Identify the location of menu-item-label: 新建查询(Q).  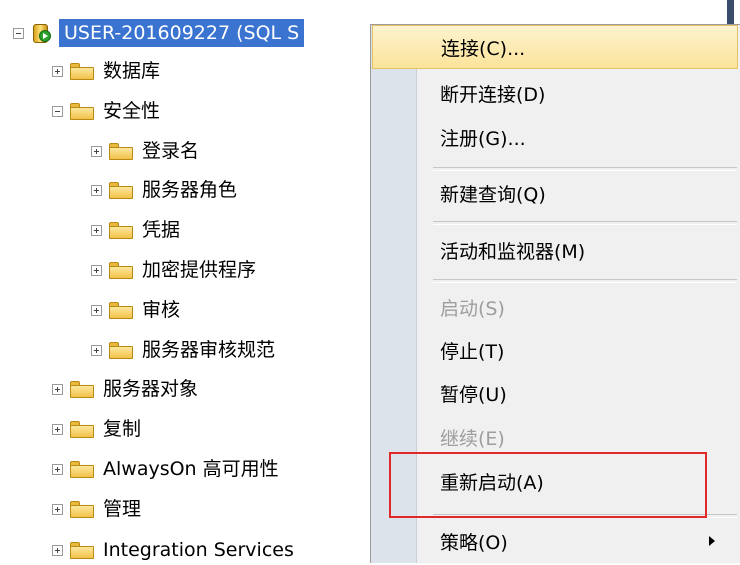
(493, 194).